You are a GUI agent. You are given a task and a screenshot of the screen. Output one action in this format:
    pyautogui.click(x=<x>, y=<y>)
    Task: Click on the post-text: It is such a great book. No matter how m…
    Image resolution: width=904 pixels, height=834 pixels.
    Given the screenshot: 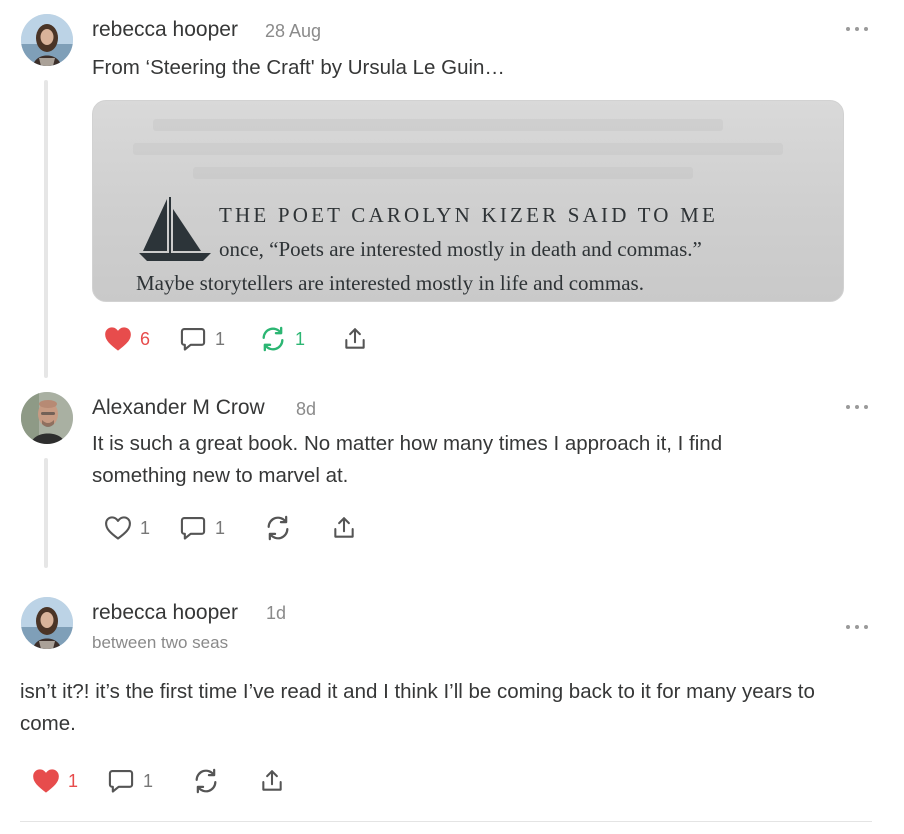 What is the action you would take?
    pyautogui.click(x=407, y=459)
    